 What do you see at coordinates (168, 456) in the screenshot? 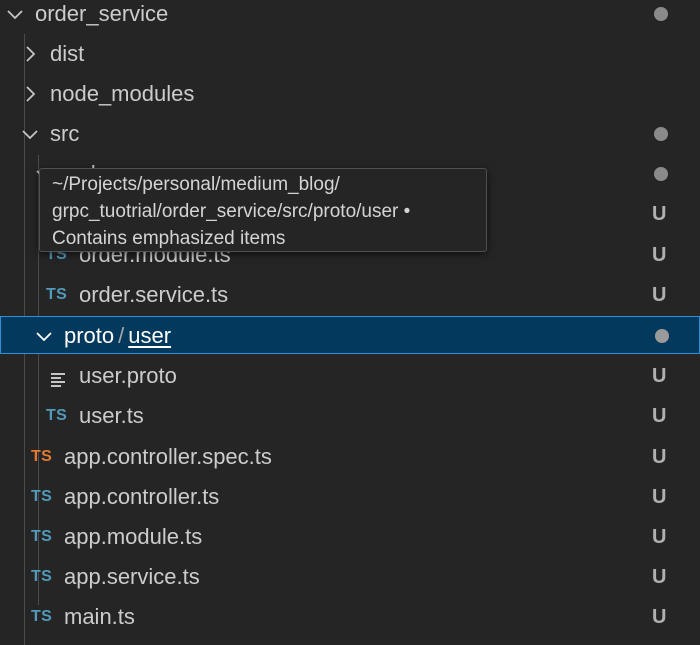
I see `tree-item-label: app.controller.spec.ts` at bounding box center [168, 456].